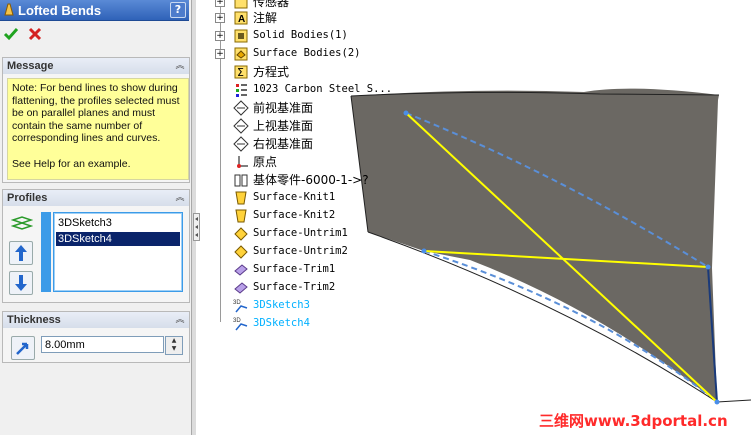  I want to click on profiles-list-indicator, so click(46, 252).